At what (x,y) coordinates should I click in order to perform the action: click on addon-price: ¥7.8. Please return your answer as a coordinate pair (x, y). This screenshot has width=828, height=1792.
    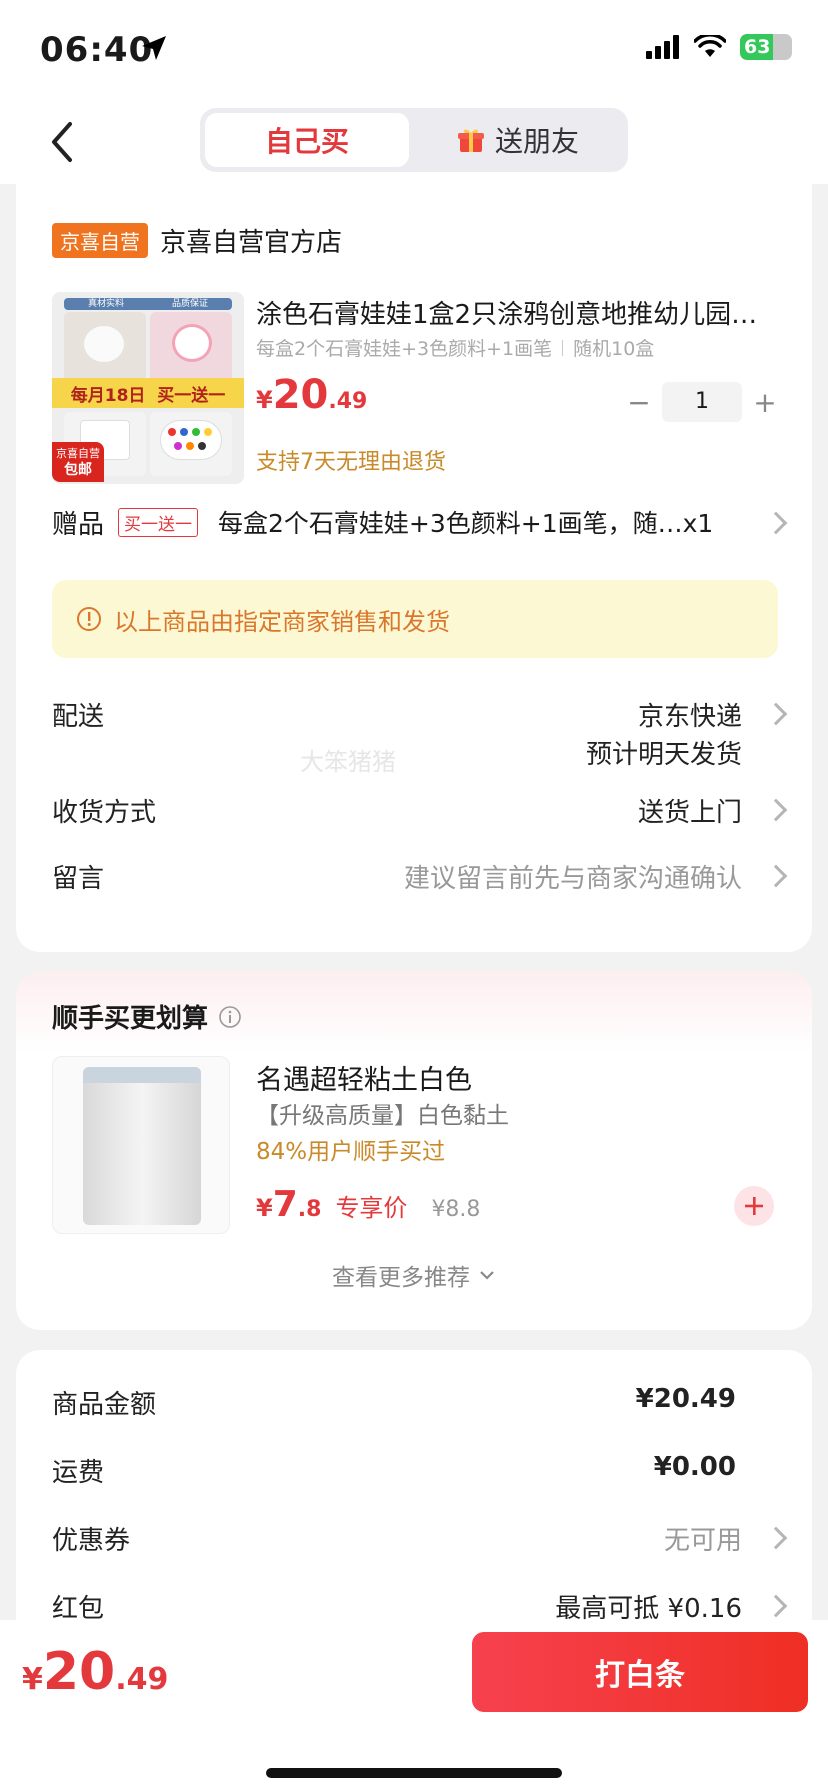
    Looking at the image, I should click on (288, 1204).